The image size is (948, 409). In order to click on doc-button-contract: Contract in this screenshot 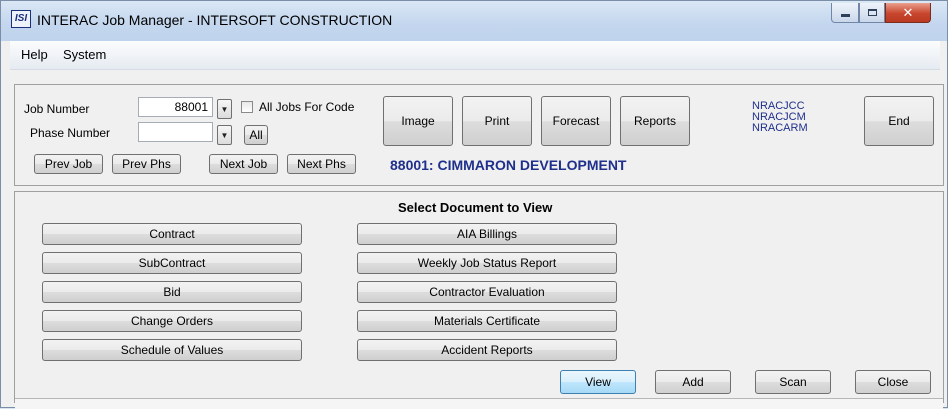, I will do `click(172, 234)`.